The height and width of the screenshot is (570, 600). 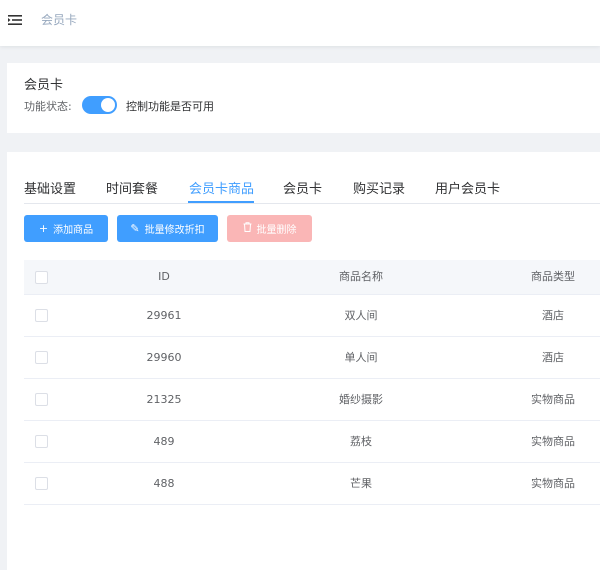 I want to click on batch-delete-button: 批量删除, so click(x=269, y=228).